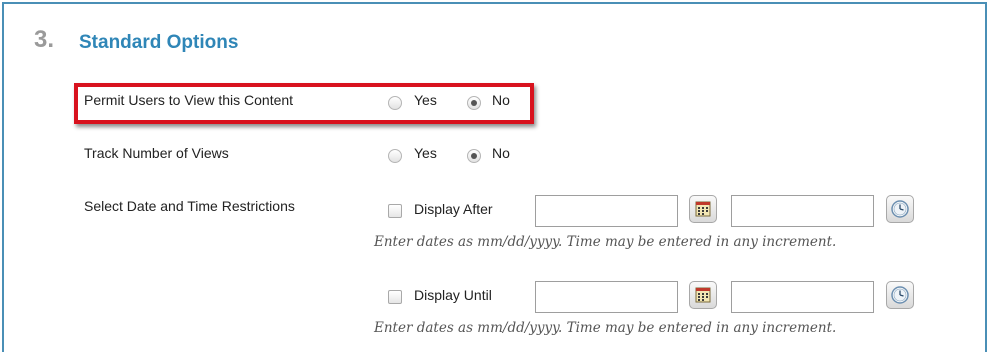 The width and height of the screenshot is (991, 354). Describe the element at coordinates (606, 211) in the screenshot. I see `display-after-date-input` at that location.